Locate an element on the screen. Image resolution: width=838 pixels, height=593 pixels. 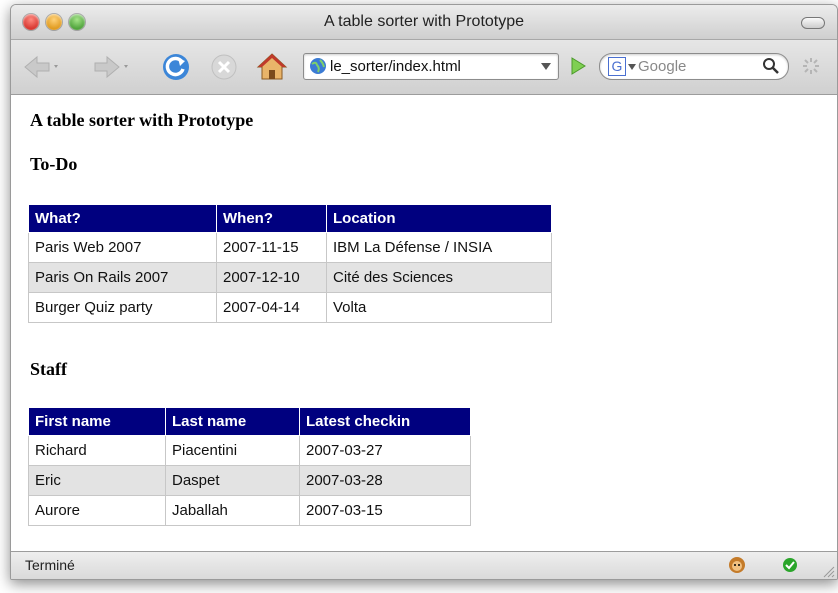
table-cell: Richard is located at coordinates (97, 450).